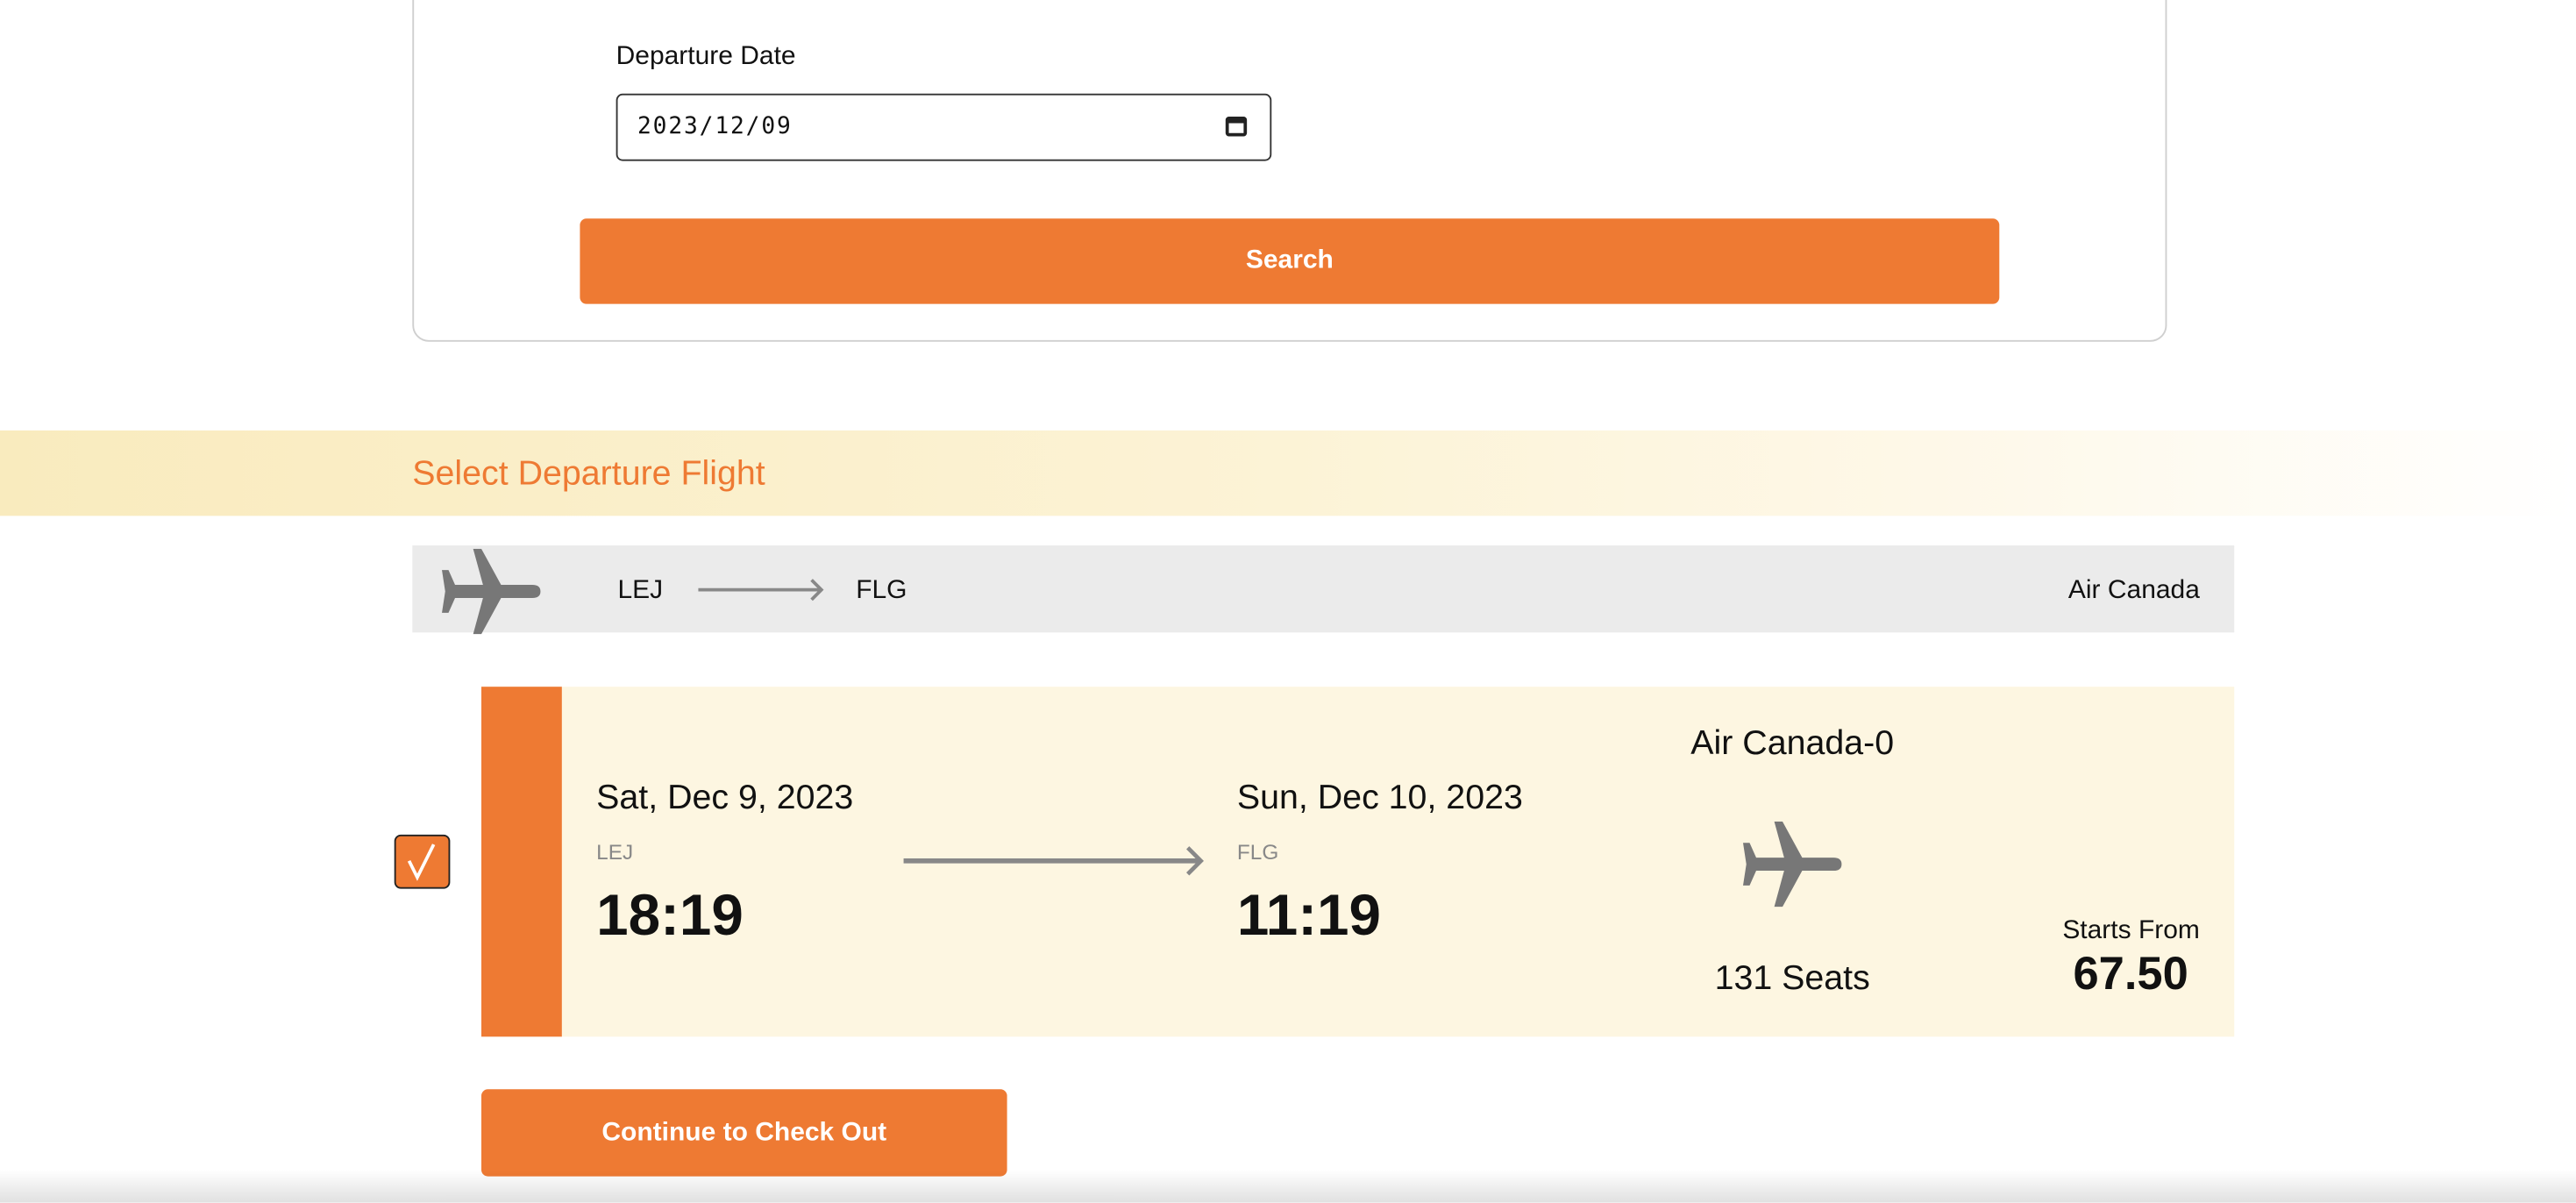 This screenshot has width=2576, height=1203. What do you see at coordinates (1792, 978) in the screenshot?
I see `seats-available: 131 Seats` at bounding box center [1792, 978].